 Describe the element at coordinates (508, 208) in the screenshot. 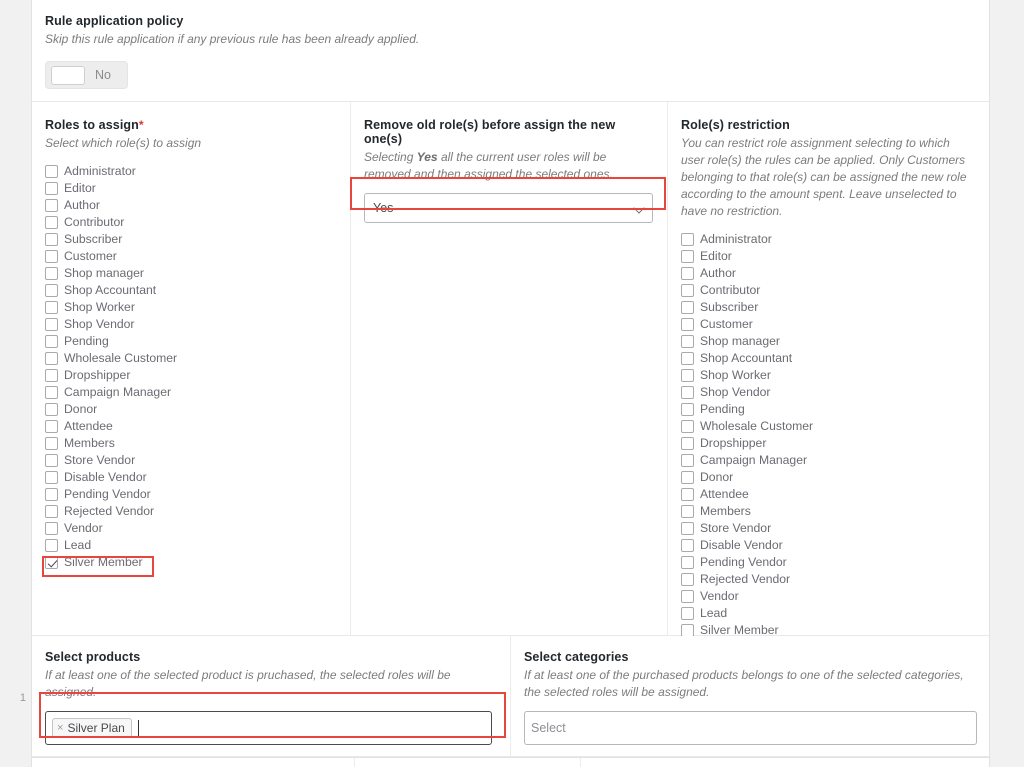

I see `remove-old-roles-select: Yes` at that location.